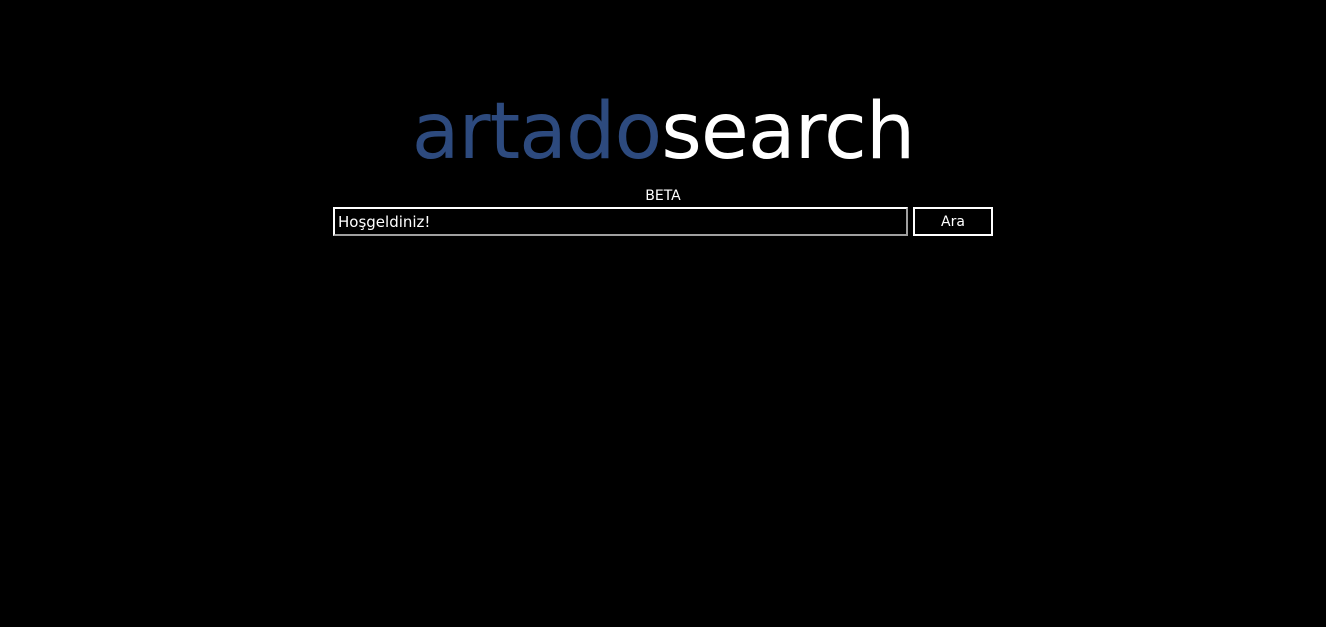  I want to click on search-input, so click(620, 221).